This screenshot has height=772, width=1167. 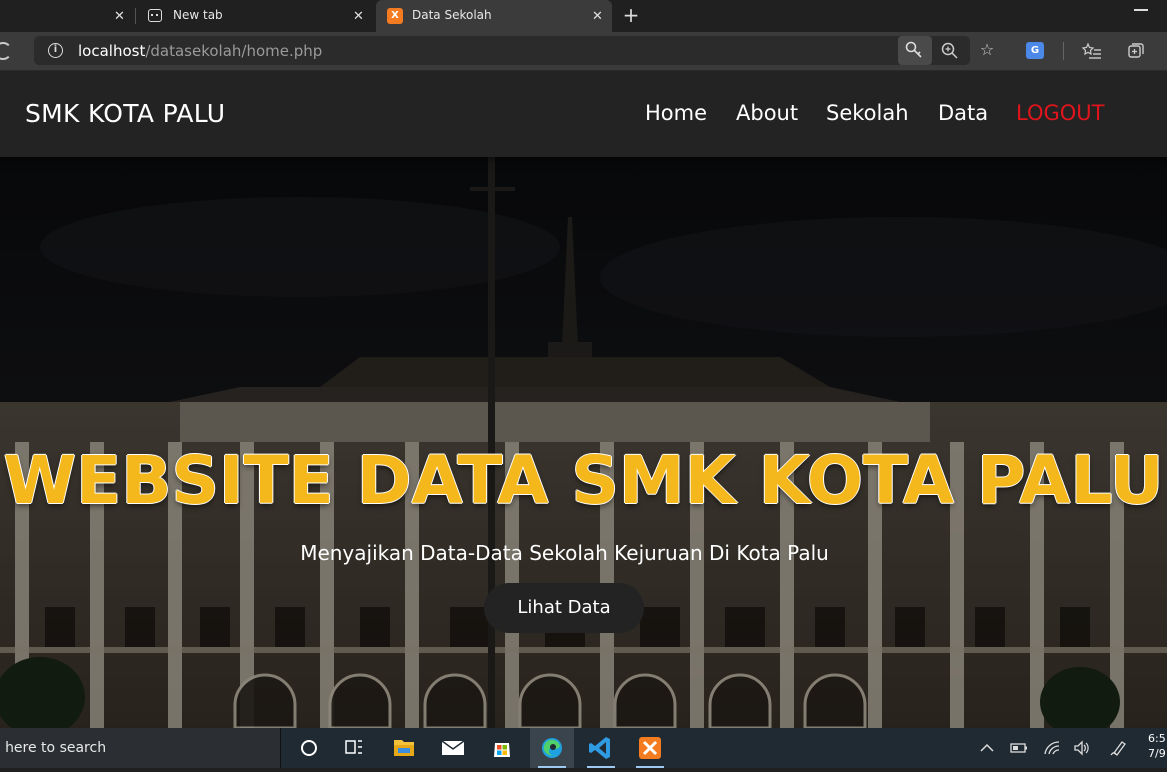 What do you see at coordinates (583, 480) in the screenshot?
I see `hero-title: WEBSITE DATA SMK KOTA PALU` at bounding box center [583, 480].